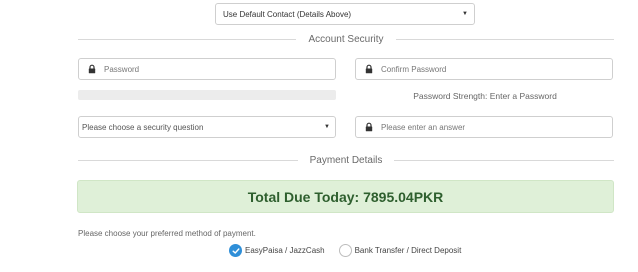  I want to click on security-question-value: Please choose a security question, so click(143, 127).